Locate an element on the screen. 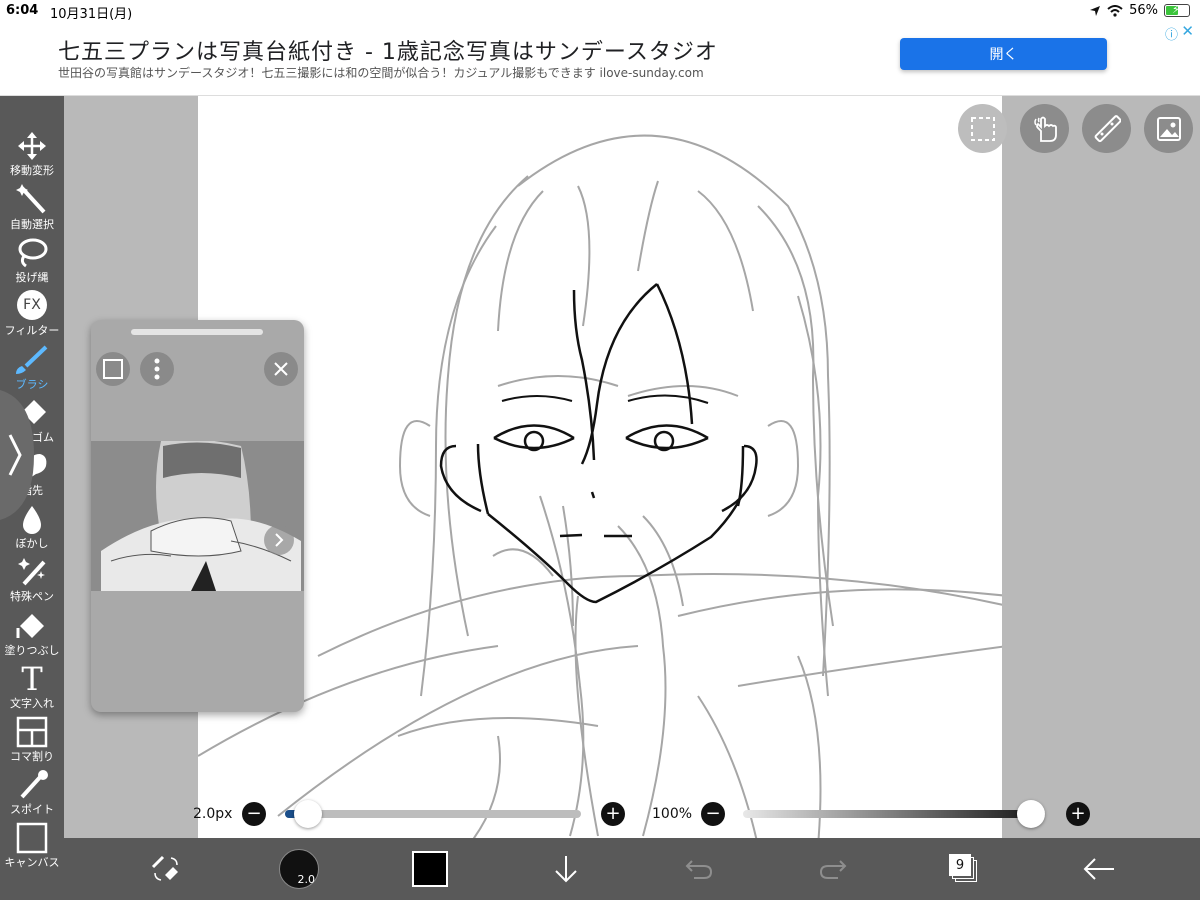 This screenshot has width=1200, height=900. tool-label: フィルター is located at coordinates (32, 330).